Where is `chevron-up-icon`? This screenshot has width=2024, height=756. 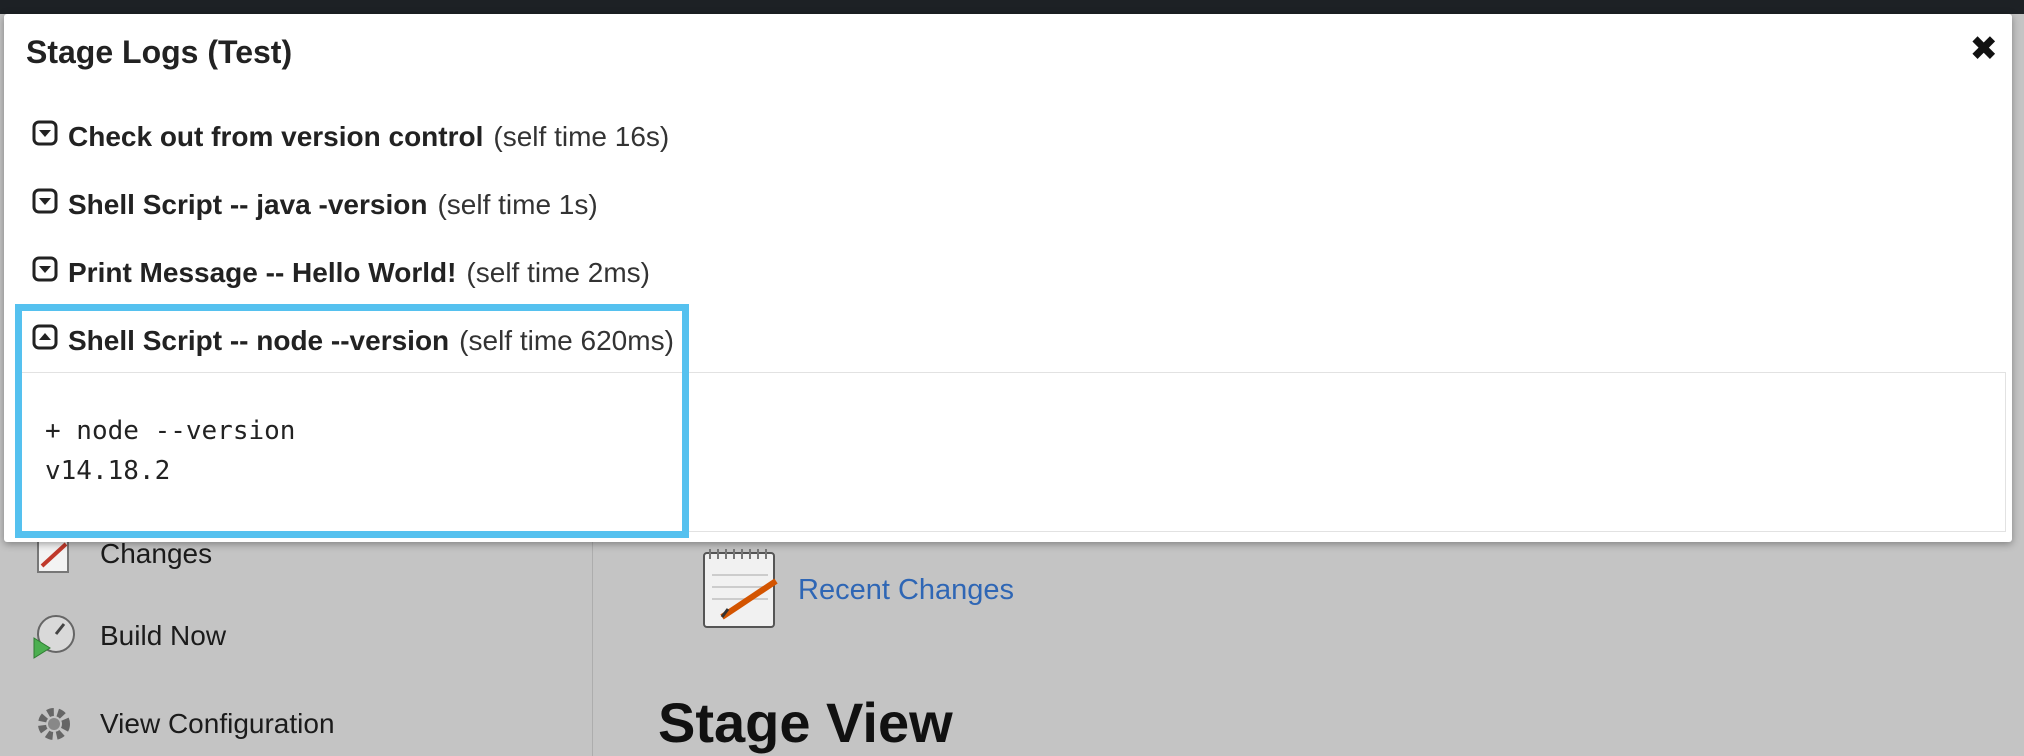 chevron-up-icon is located at coordinates (45, 340).